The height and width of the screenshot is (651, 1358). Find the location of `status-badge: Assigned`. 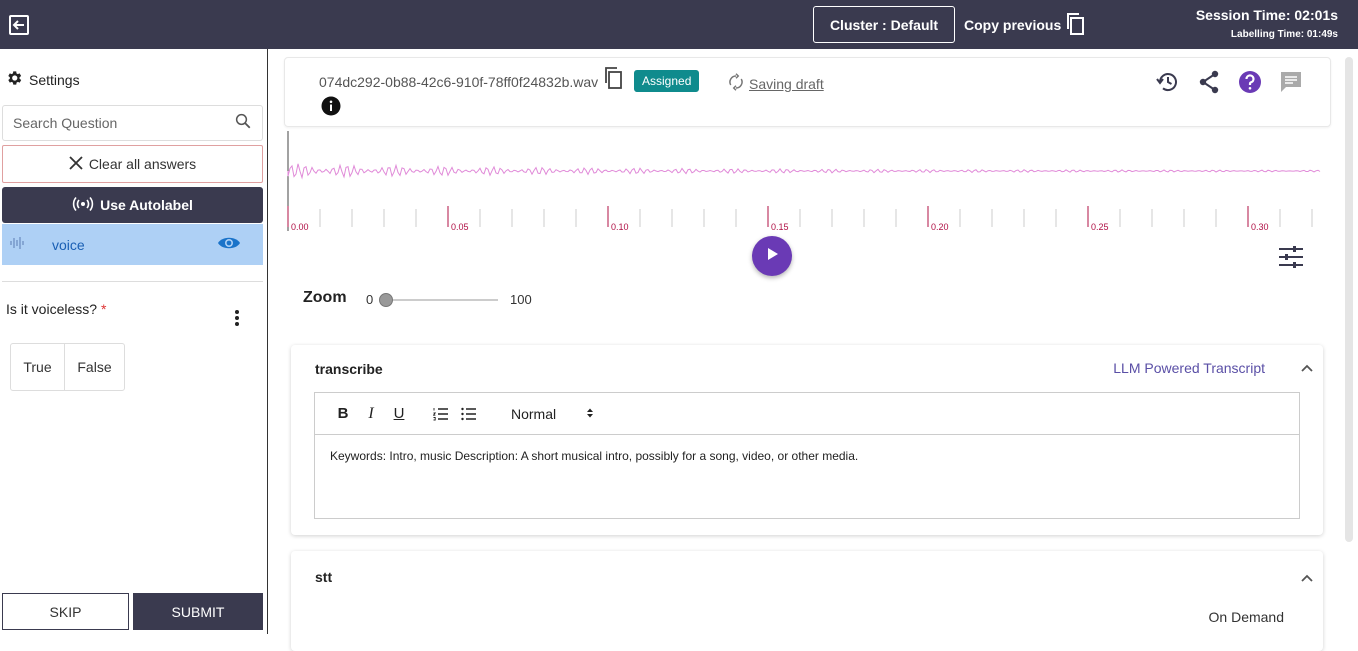

status-badge: Assigned is located at coordinates (667, 81).